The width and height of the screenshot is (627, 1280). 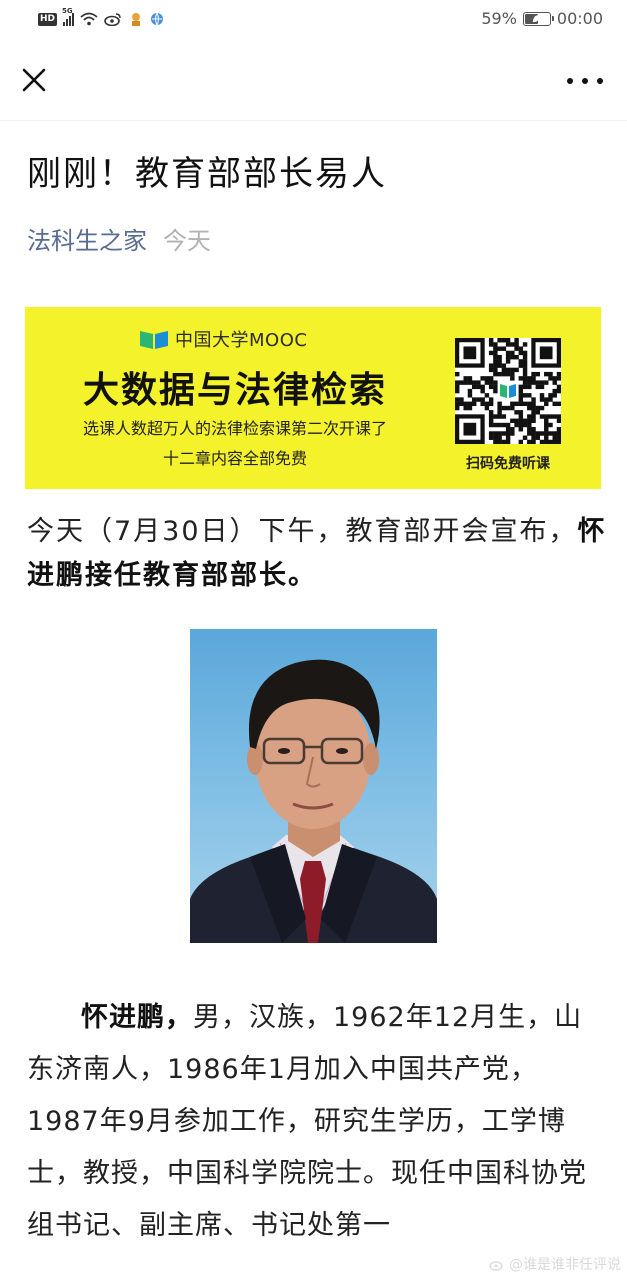 What do you see at coordinates (187, 241) in the screenshot?
I see `publish-date: 今天` at bounding box center [187, 241].